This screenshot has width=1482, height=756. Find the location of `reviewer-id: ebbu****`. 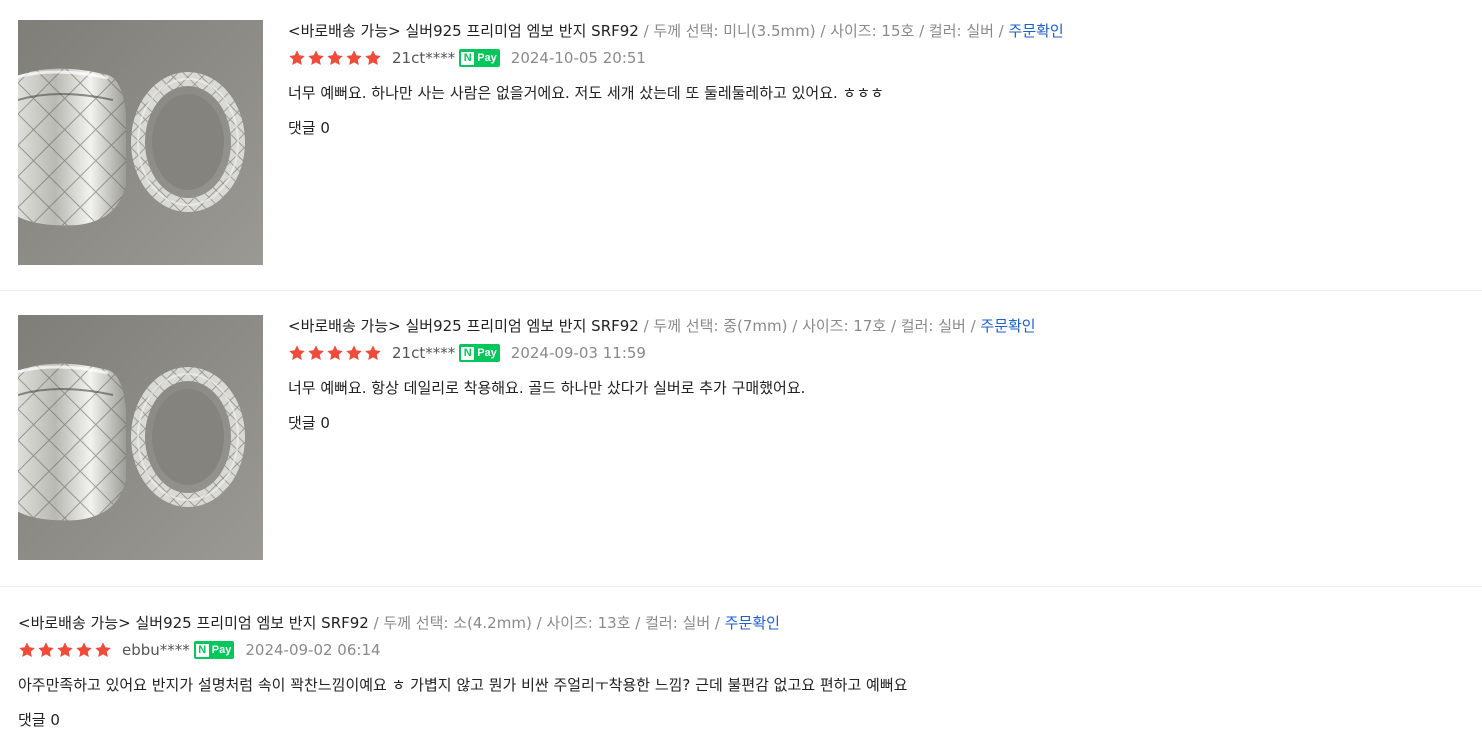

reviewer-id: ebbu**** is located at coordinates (156, 650).